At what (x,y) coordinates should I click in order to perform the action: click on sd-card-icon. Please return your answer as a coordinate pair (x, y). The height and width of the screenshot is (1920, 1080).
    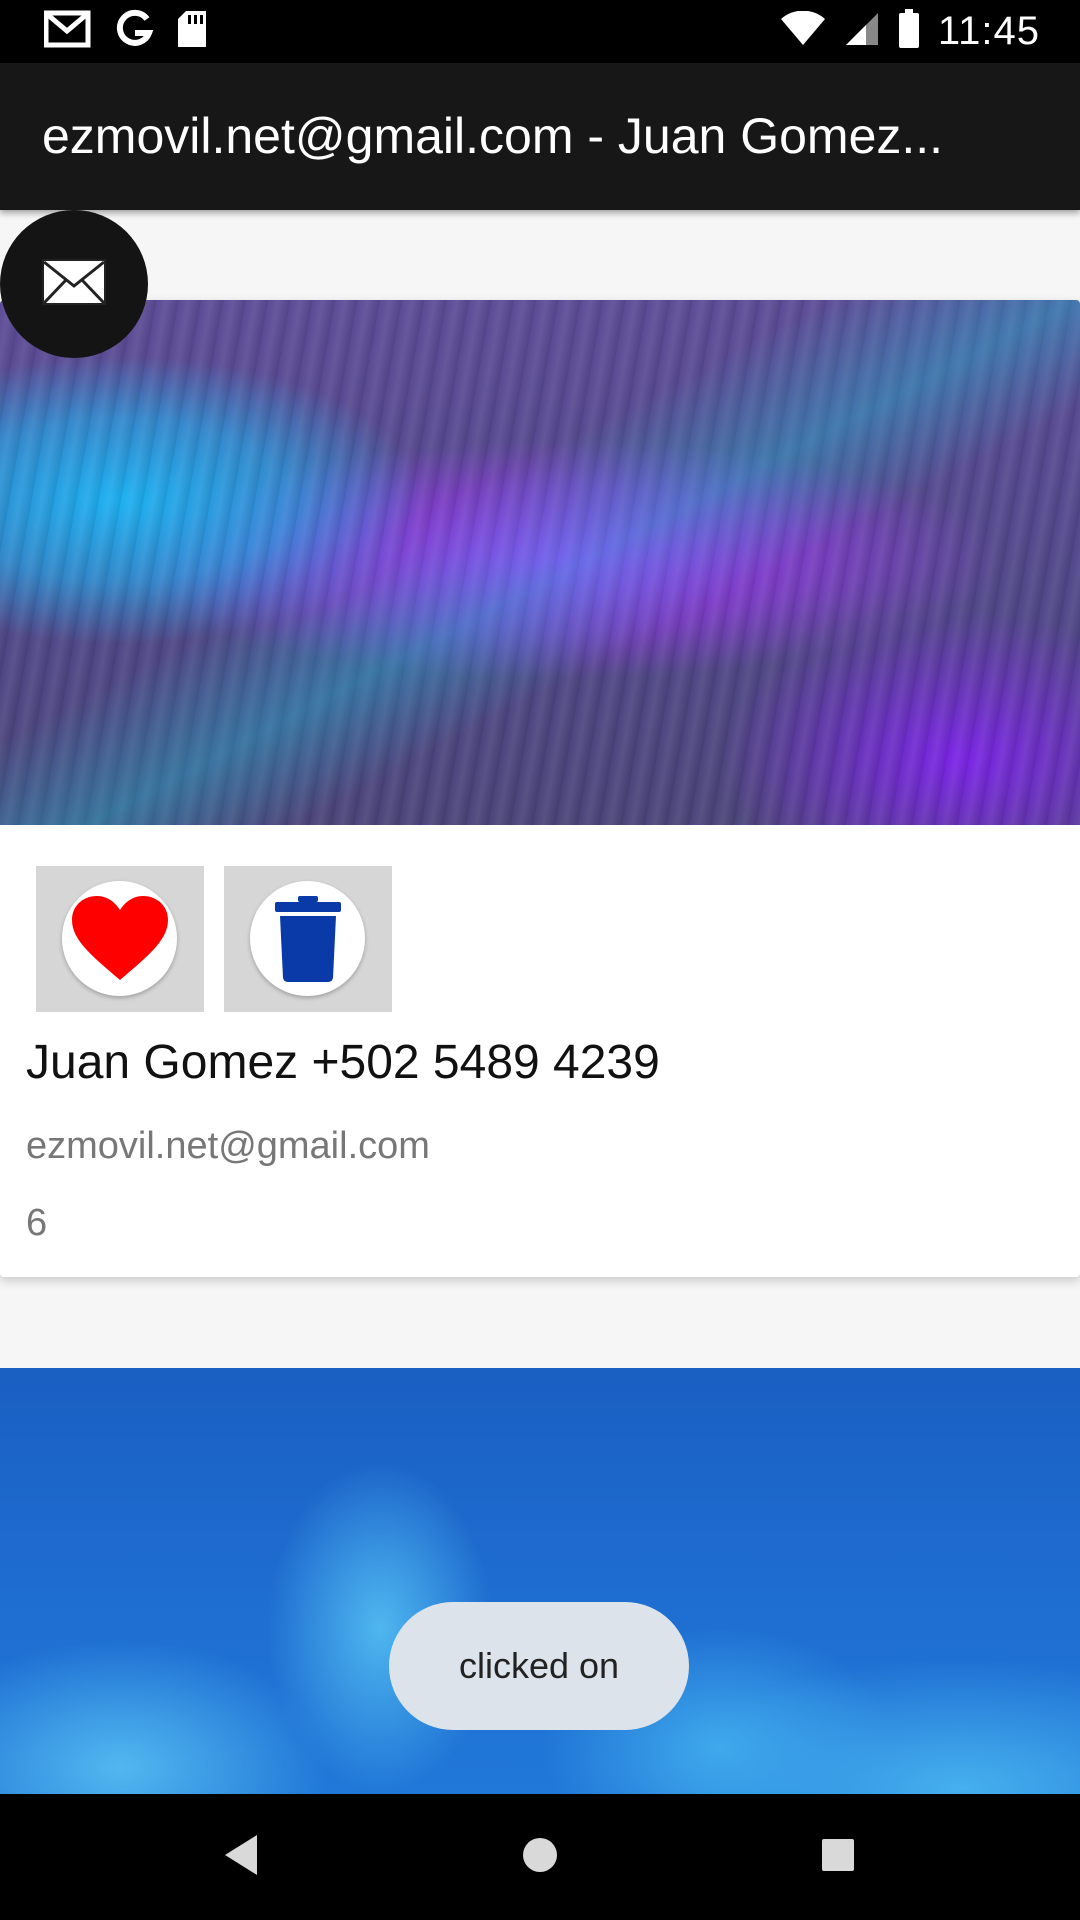
    Looking at the image, I should click on (192, 31).